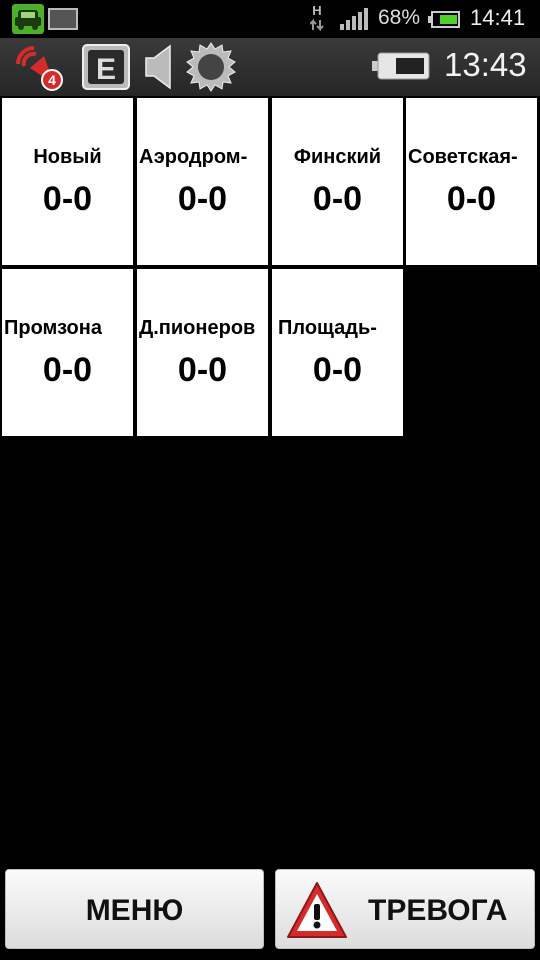 This screenshot has height=960, width=540. I want to click on data-arrows-icon, so click(316, 25).